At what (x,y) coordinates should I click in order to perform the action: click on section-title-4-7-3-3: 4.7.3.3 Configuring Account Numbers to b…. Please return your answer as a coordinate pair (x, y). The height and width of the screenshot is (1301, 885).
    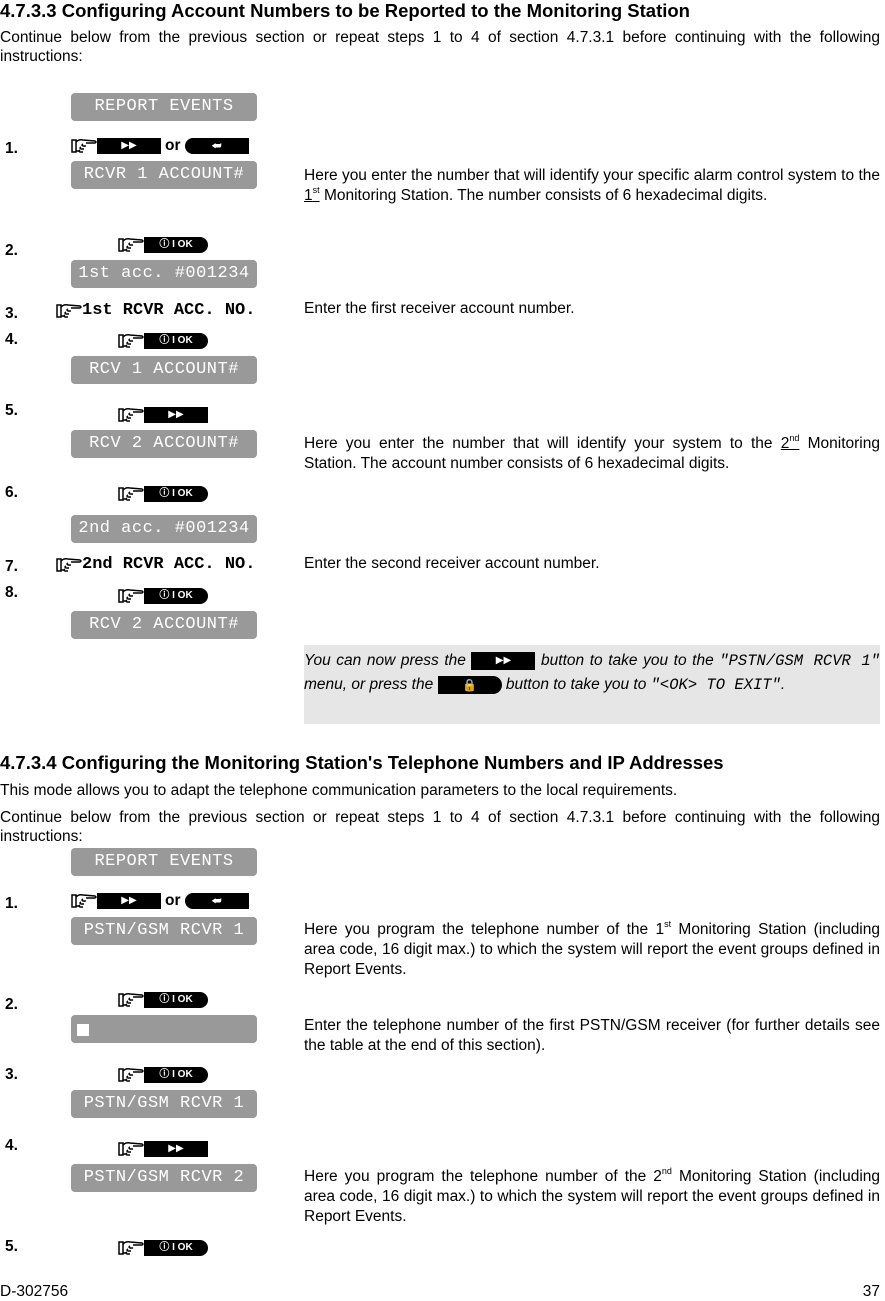
    Looking at the image, I should click on (345, 10).